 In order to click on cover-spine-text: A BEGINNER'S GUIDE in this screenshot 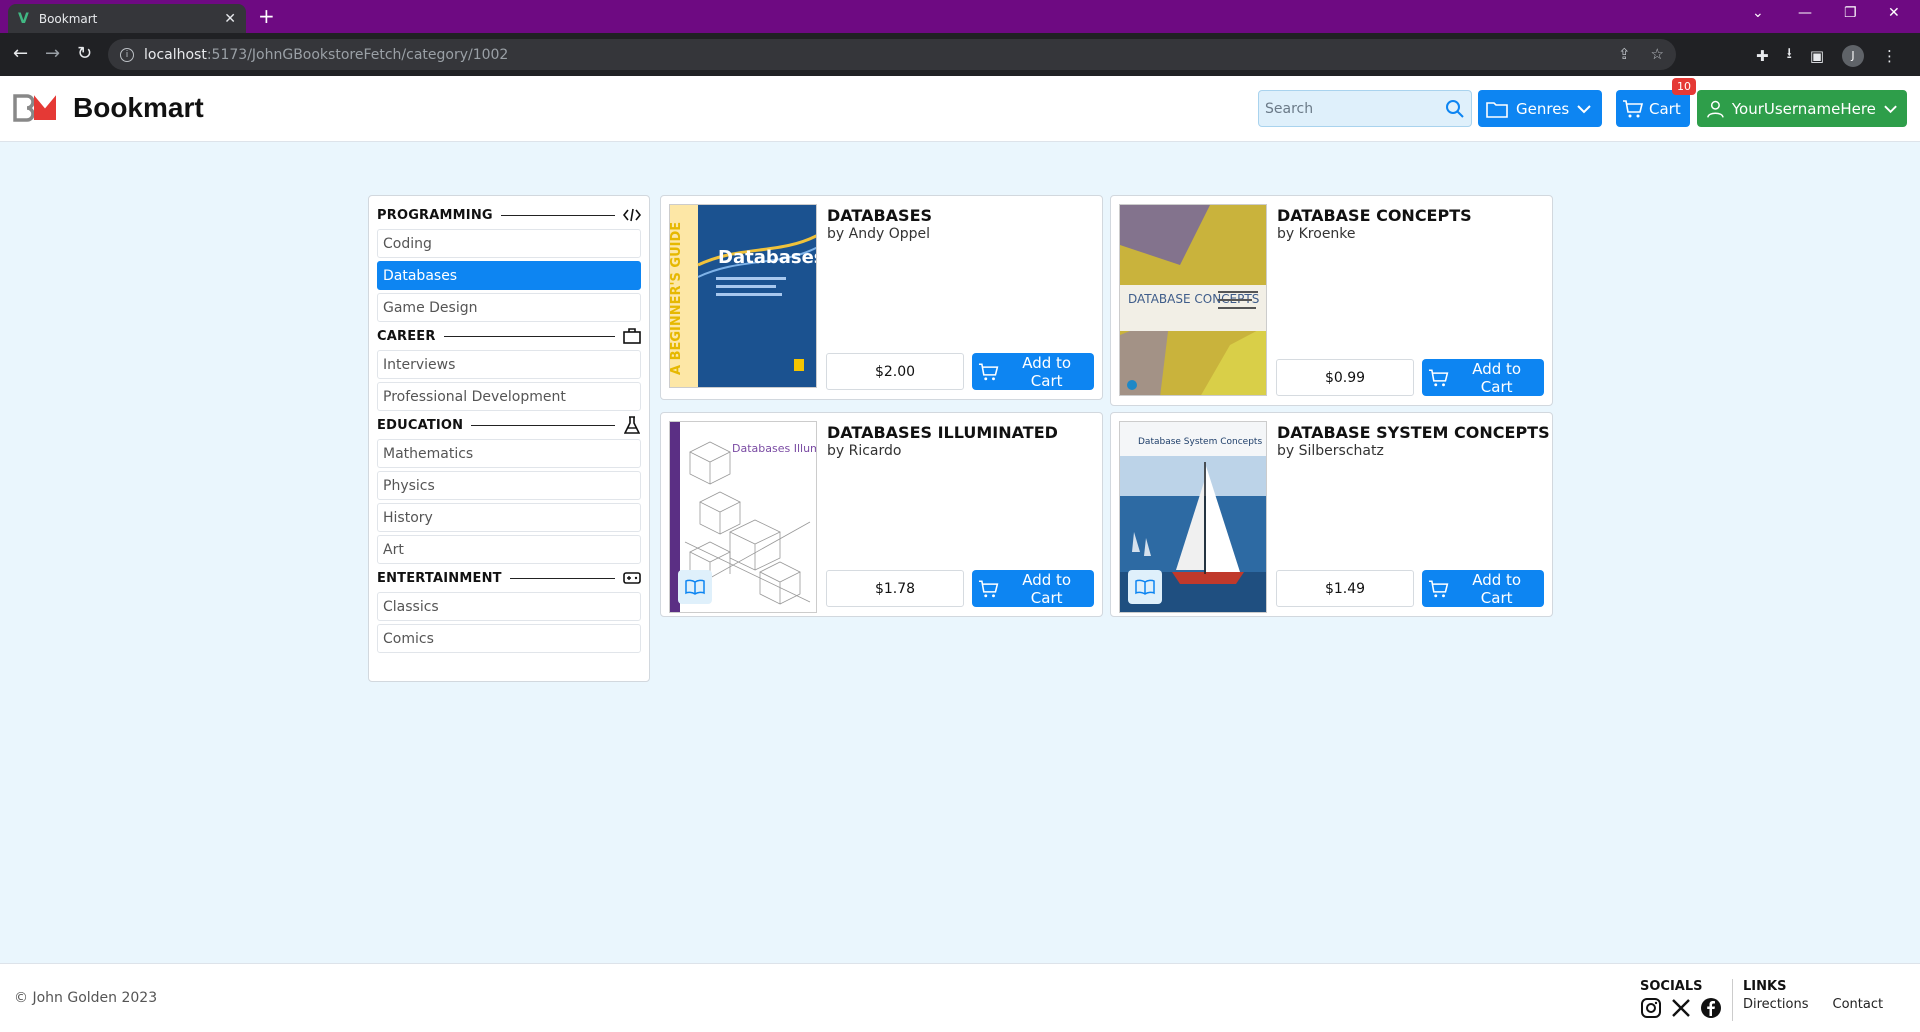, I will do `click(677, 298)`.